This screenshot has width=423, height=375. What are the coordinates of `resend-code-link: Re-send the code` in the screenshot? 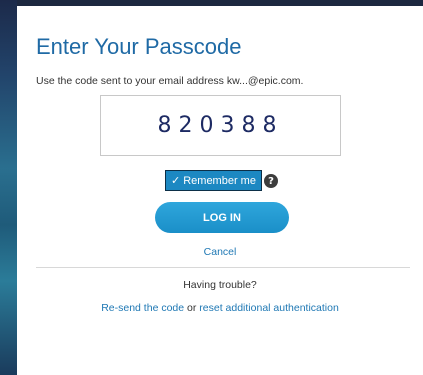 It's located at (142, 308).